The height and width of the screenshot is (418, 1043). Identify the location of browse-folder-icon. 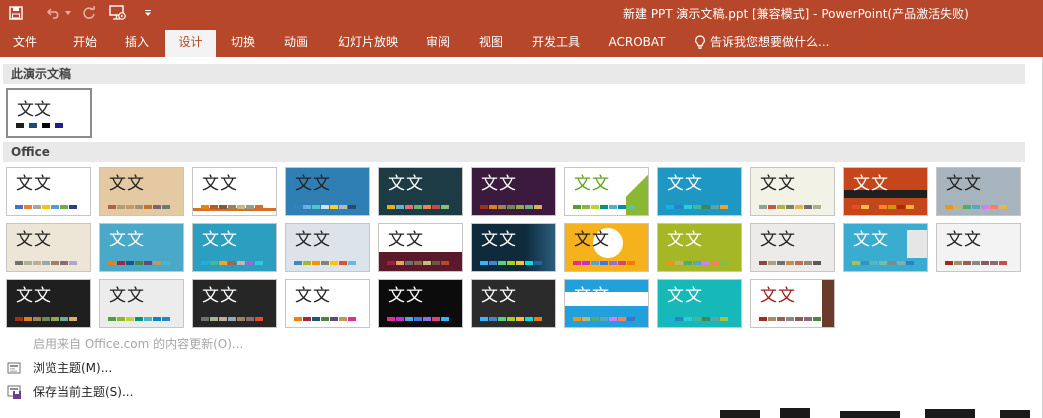
(14, 368).